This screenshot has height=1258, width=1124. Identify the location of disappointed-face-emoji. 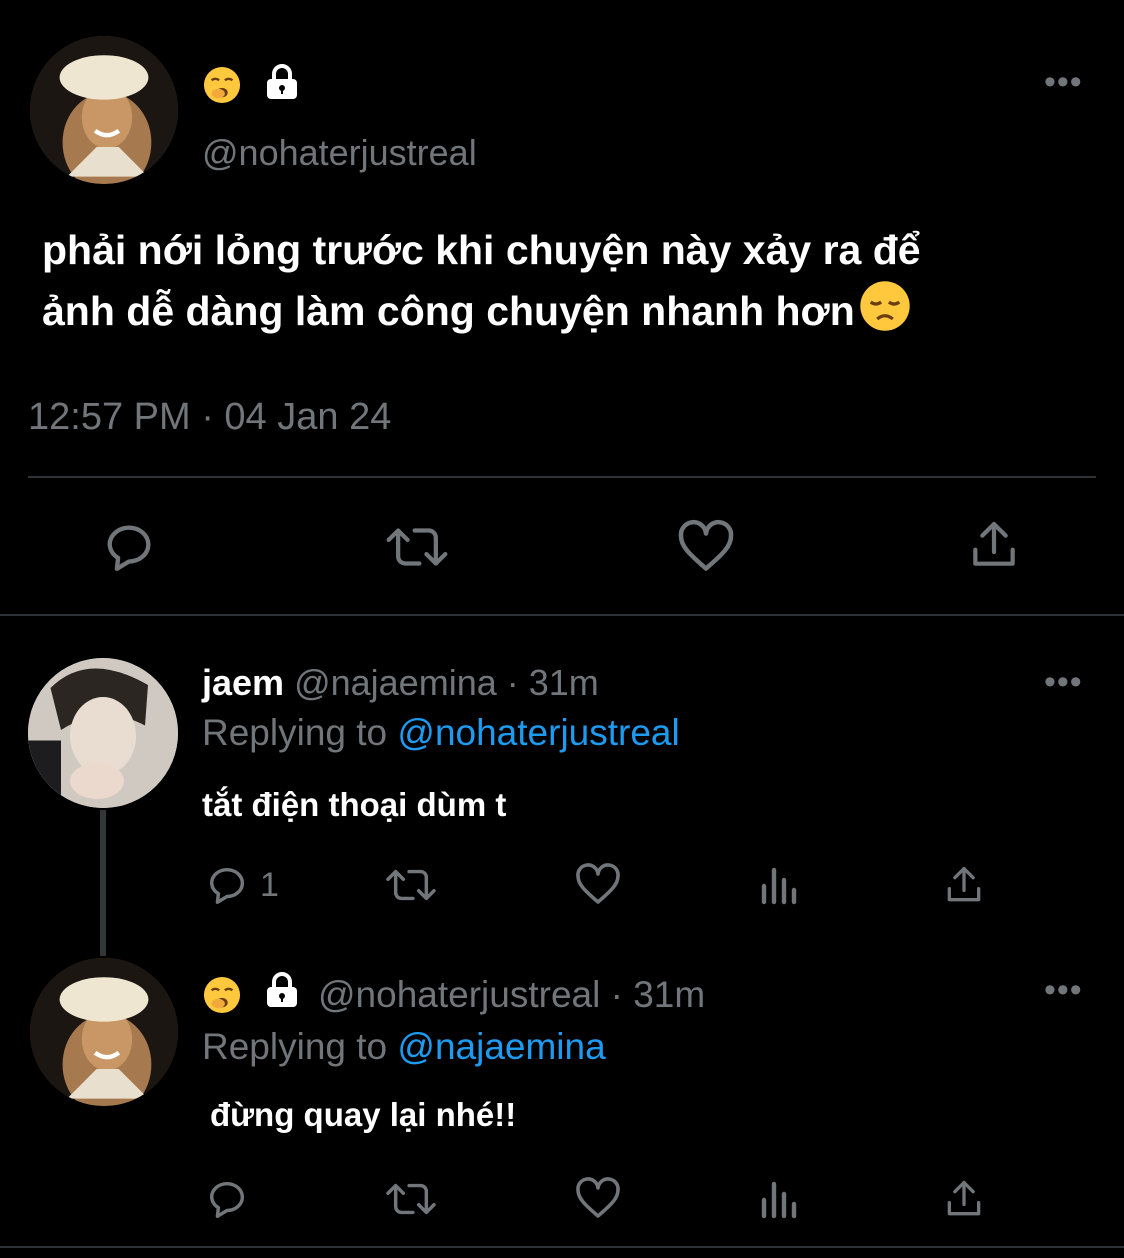
(885, 314).